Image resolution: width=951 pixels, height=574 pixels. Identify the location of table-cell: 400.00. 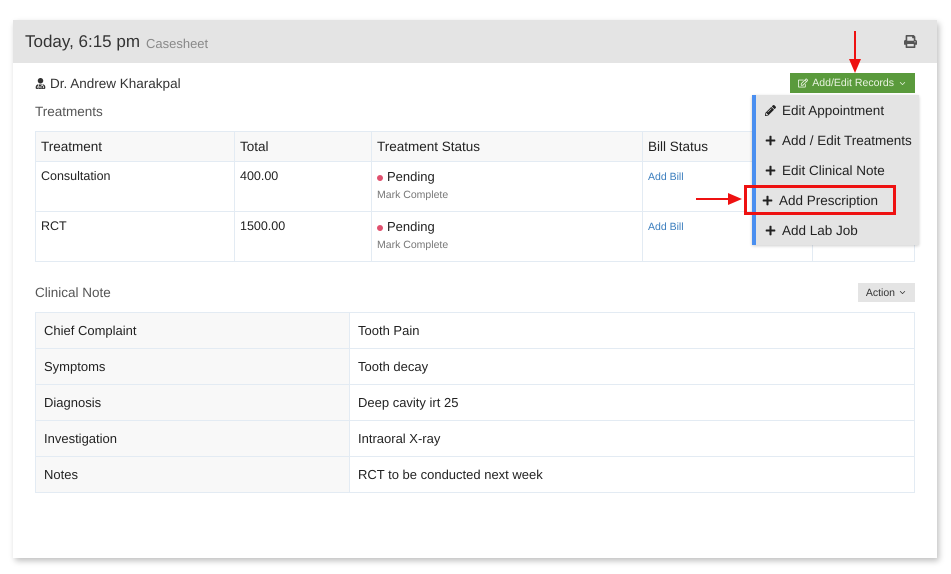
(303, 187).